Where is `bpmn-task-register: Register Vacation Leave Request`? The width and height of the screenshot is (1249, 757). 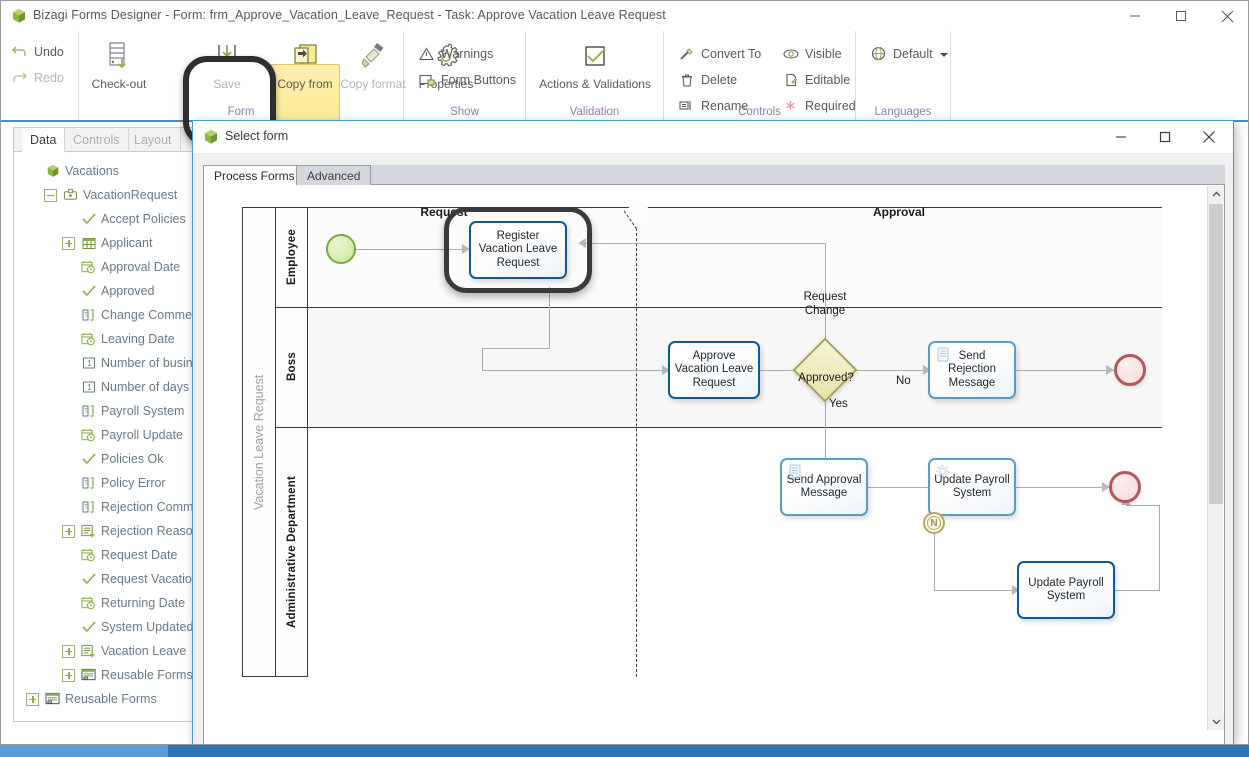
bpmn-task-register: Register Vacation Leave Request is located at coordinates (518, 250).